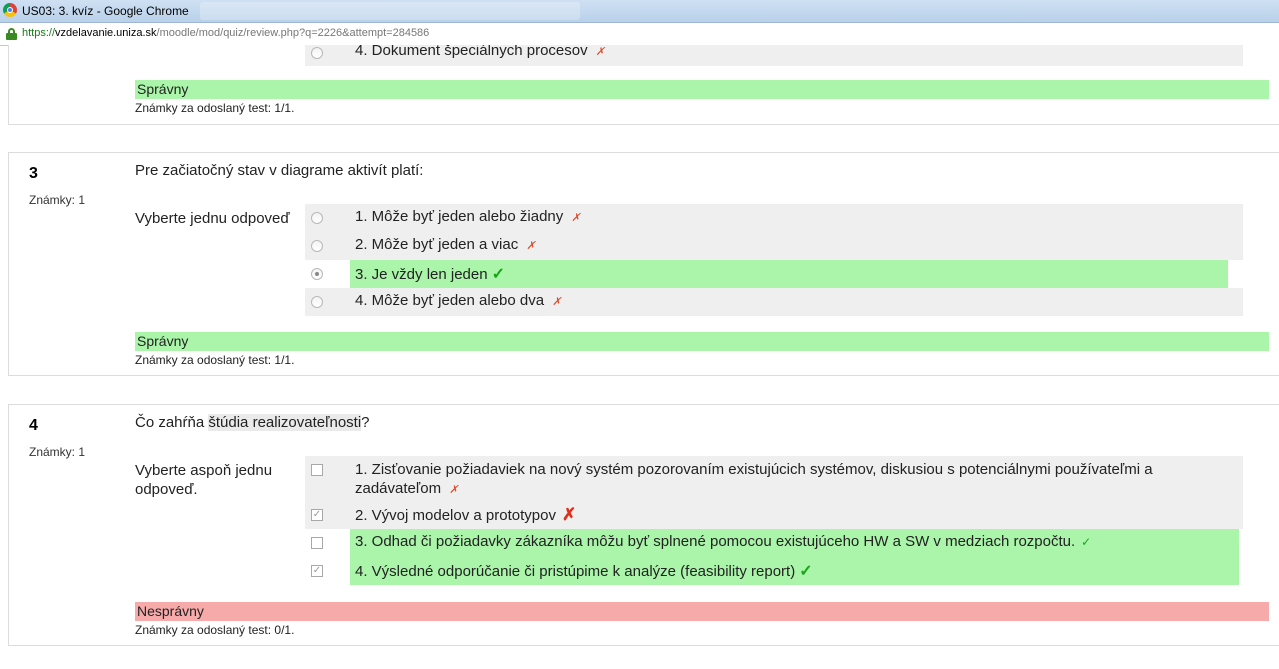 The image size is (1279, 669). I want to click on q3-answer-2-radio, so click(317, 246).